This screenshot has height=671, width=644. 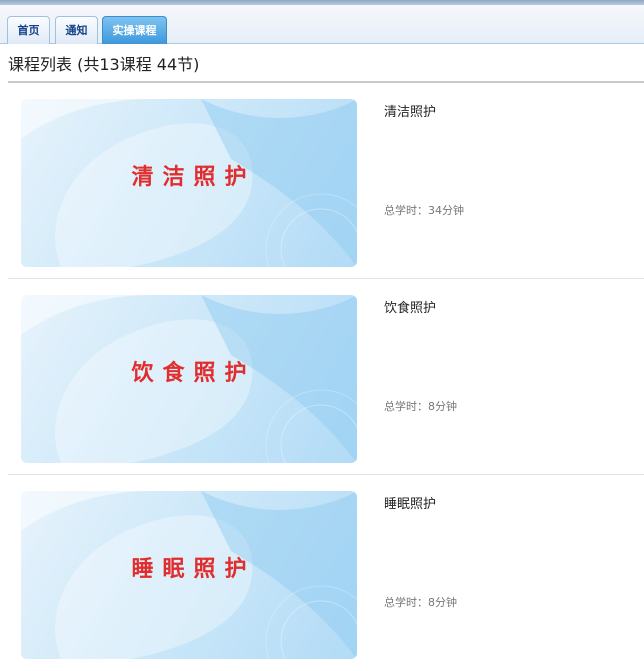 I want to click on thumbnail-title: 清洁照护, so click(x=193, y=177).